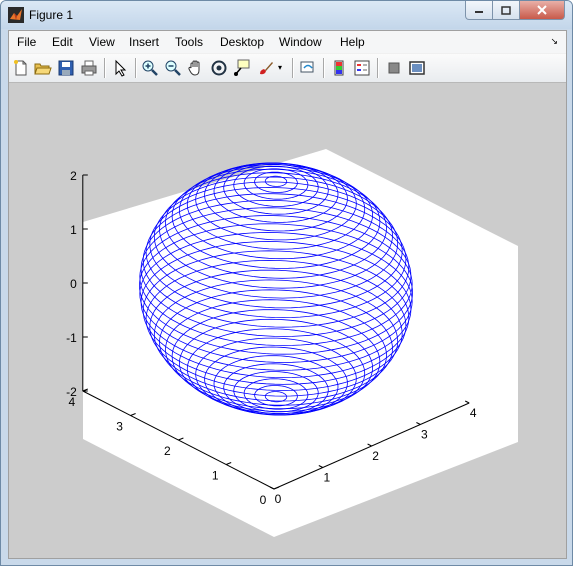 The image size is (573, 566). What do you see at coordinates (73, 176) in the screenshot?
I see `z-tick-label: 2` at bounding box center [73, 176].